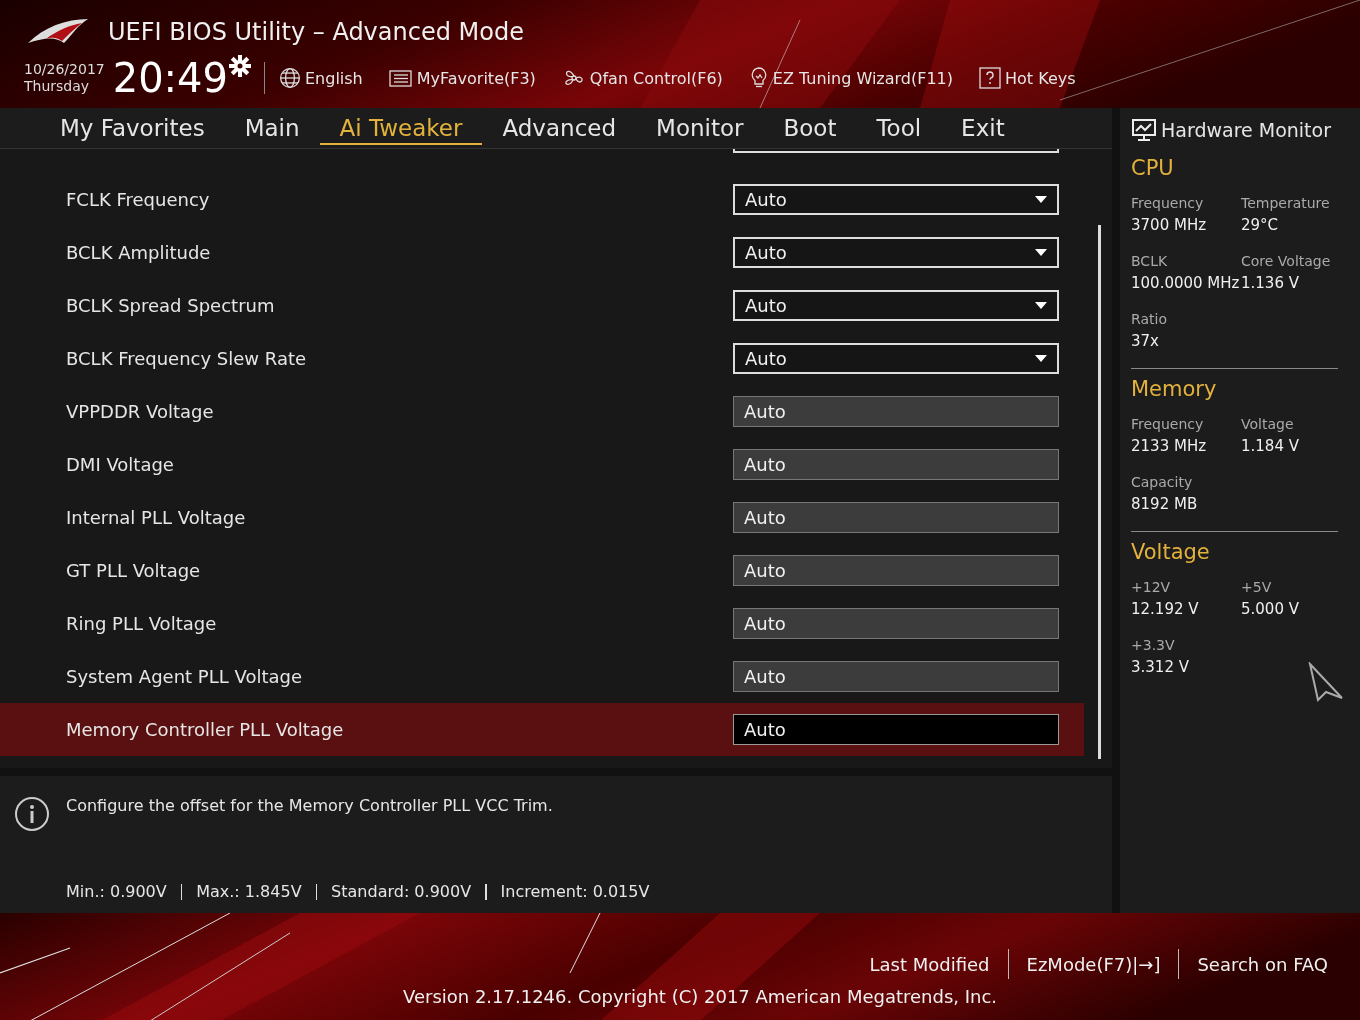 This screenshot has height=1020, width=1360. Describe the element at coordinates (542, 676) in the screenshot. I see `setting-row: System Agent PLL Voltage Auto` at that location.